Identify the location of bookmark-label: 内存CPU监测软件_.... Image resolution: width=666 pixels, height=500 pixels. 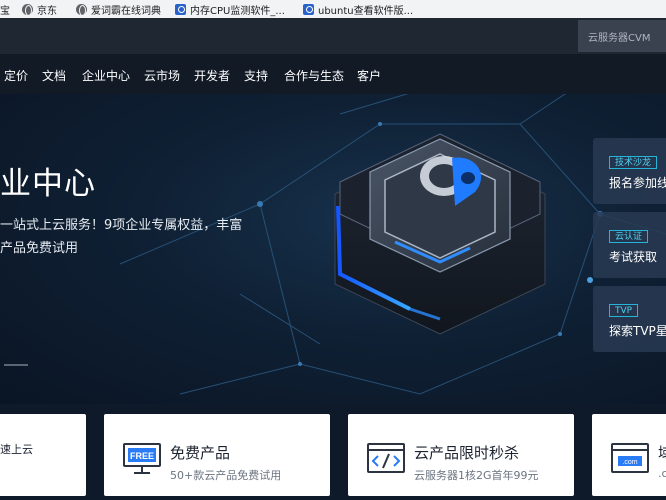
(237, 11).